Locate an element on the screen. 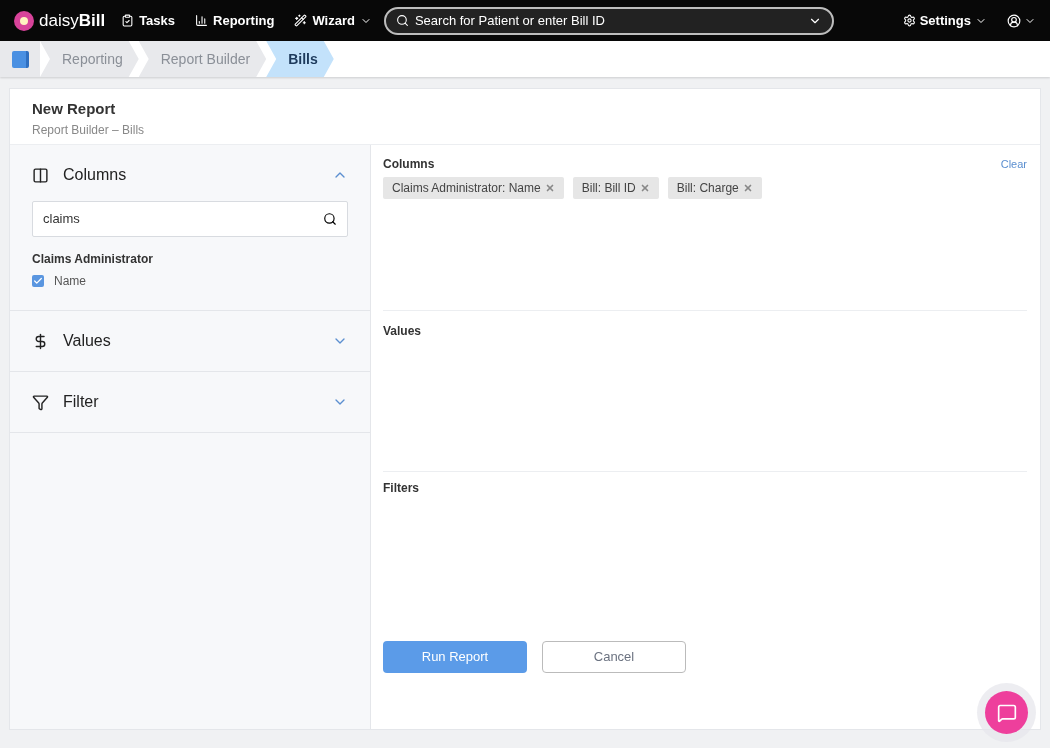  option-label: Name is located at coordinates (70, 281).